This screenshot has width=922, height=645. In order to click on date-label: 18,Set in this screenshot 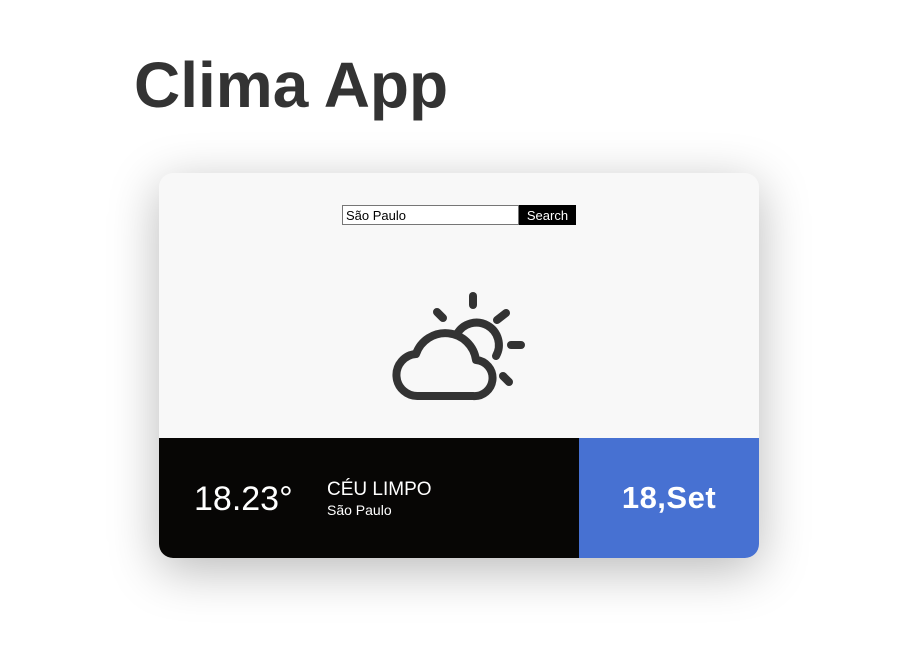, I will do `click(669, 497)`.